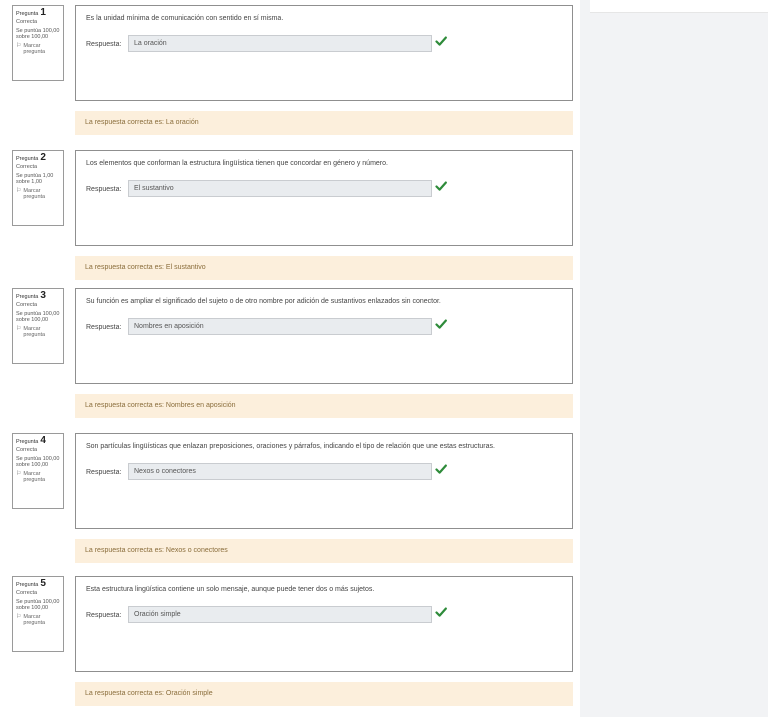 The image size is (768, 717). Describe the element at coordinates (679, 6) in the screenshot. I see `side-panel` at that location.